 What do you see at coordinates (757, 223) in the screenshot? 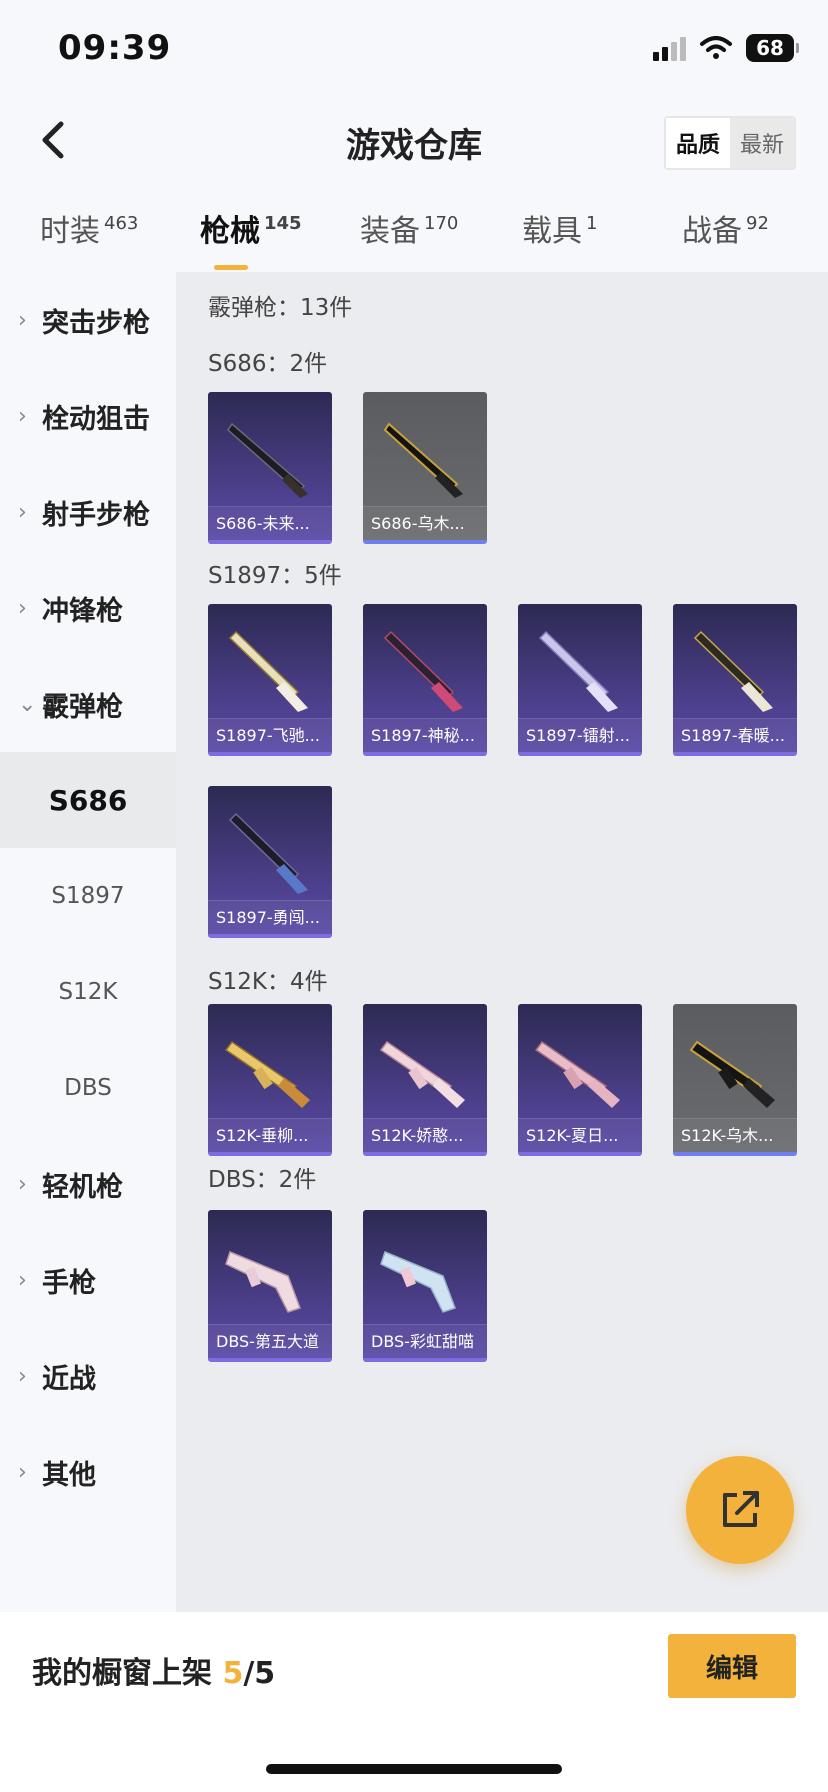
I see `tab-count: 92` at bounding box center [757, 223].